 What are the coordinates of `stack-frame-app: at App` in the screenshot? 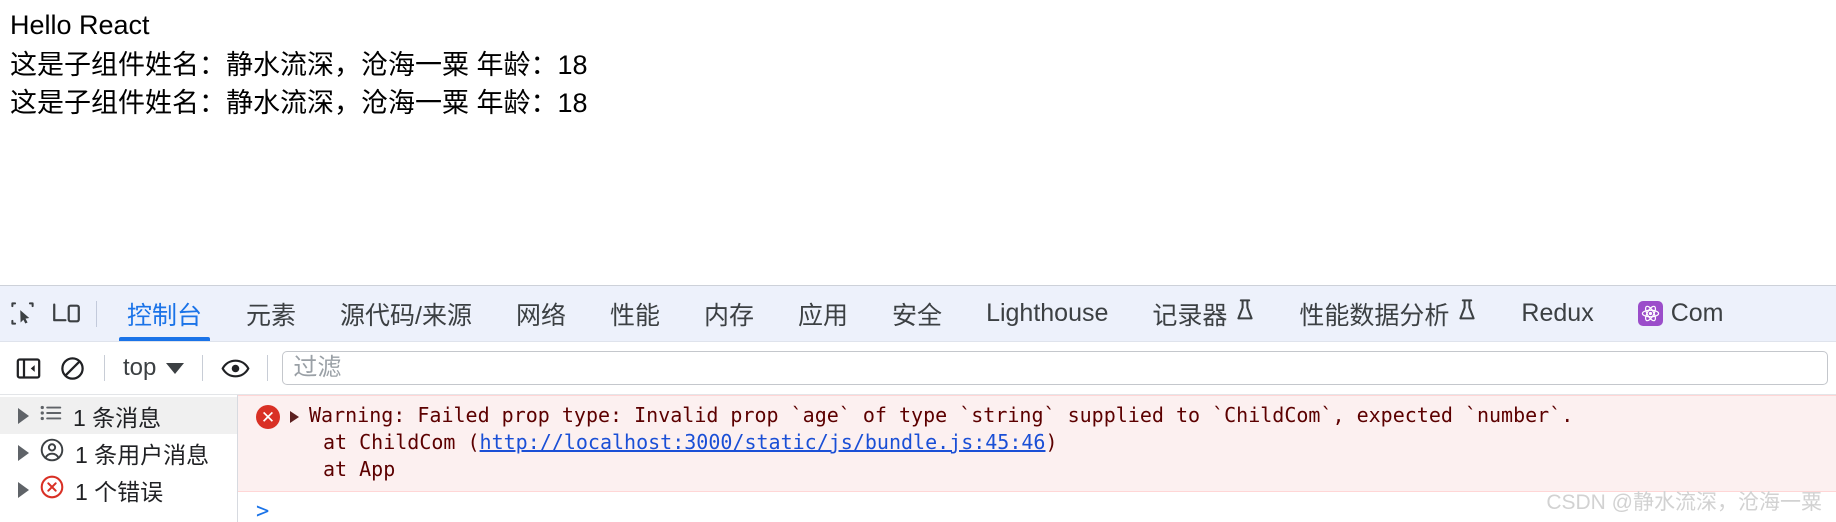 It's located at (1037, 469).